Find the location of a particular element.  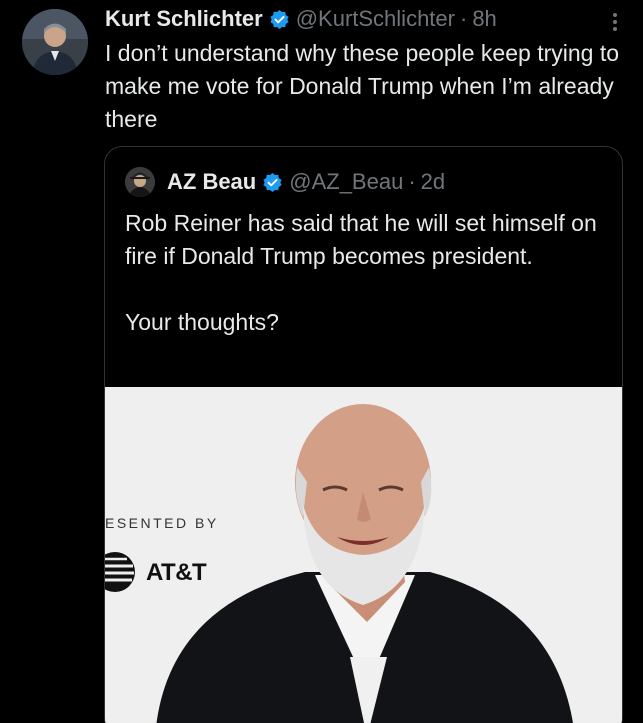

author-handle: @KurtSchlichter is located at coordinates (375, 19).